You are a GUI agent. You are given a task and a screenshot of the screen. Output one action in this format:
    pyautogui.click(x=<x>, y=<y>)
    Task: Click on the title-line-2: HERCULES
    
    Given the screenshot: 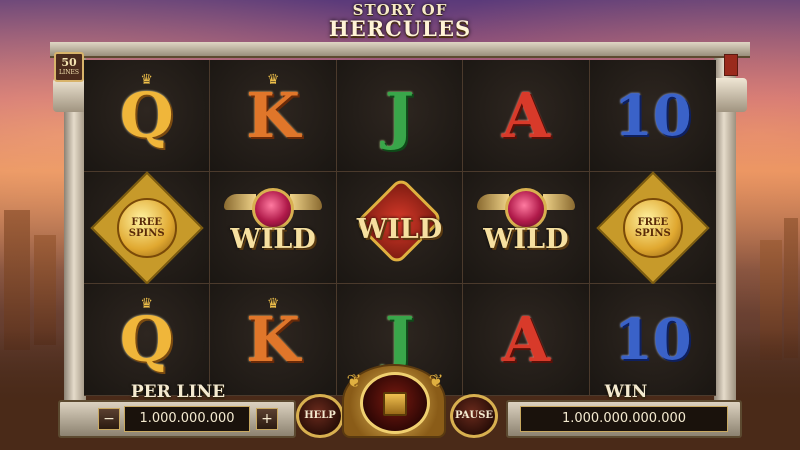 What is the action you would take?
    pyautogui.click(x=400, y=28)
    